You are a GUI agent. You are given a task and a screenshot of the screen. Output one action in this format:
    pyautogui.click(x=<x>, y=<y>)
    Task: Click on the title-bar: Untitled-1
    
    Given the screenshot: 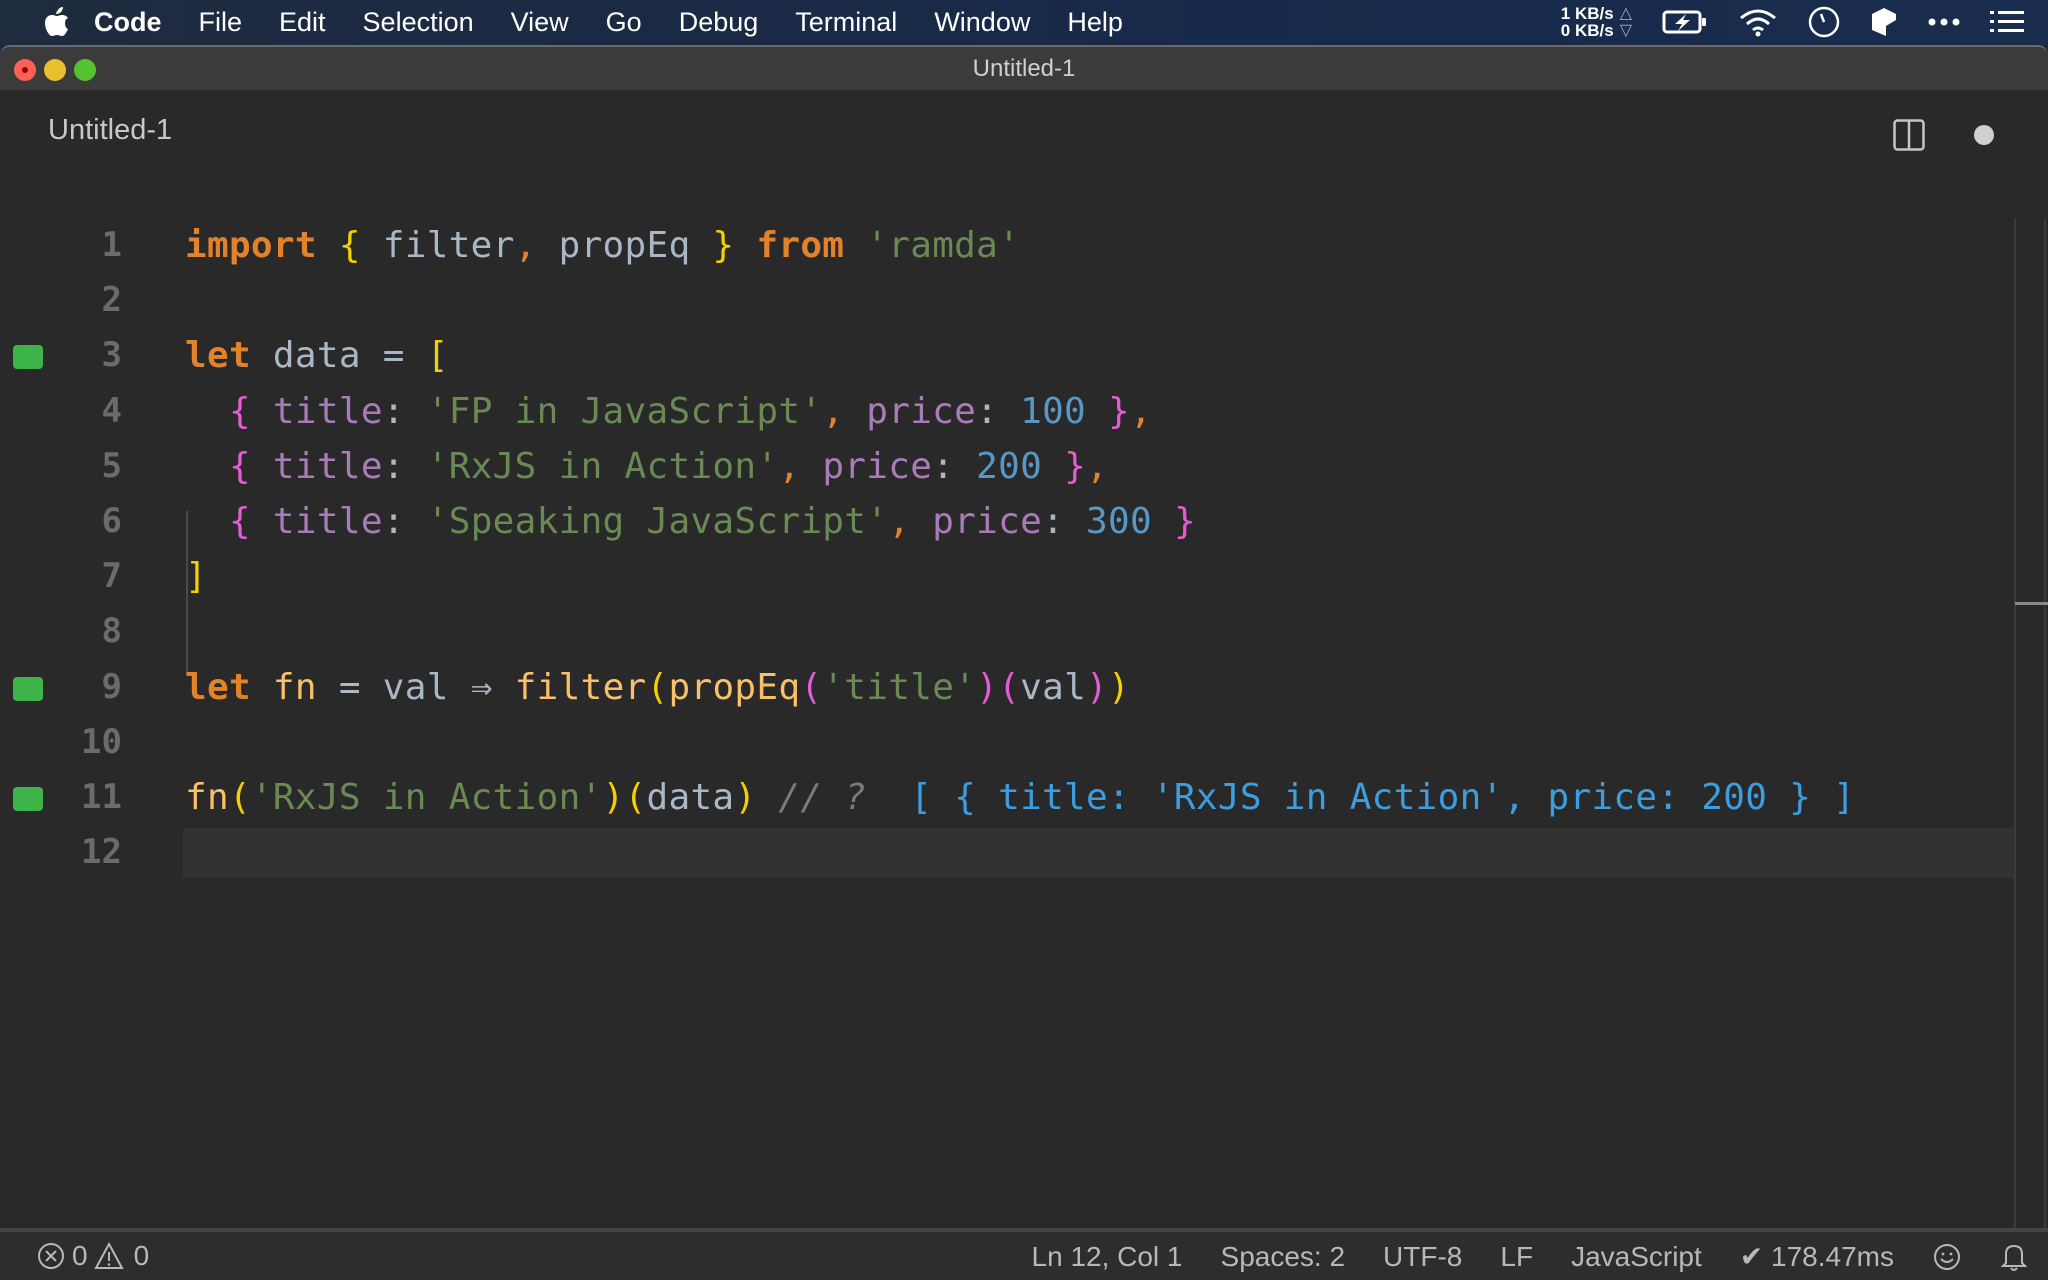 What is the action you would take?
    pyautogui.click(x=1024, y=68)
    